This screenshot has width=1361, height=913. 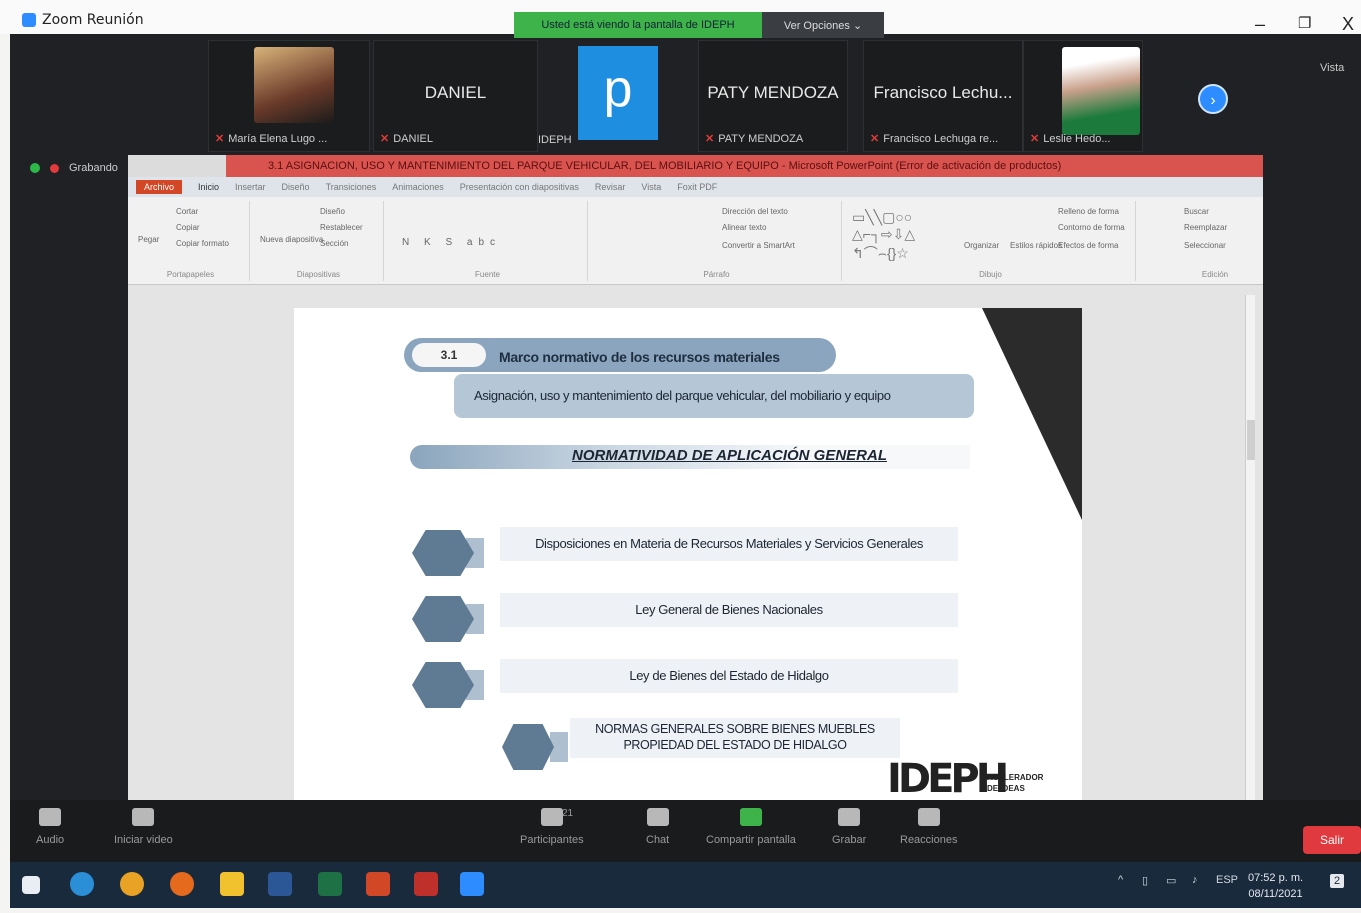 What do you see at coordinates (657, 827) in the screenshot?
I see `chat-button: Chat` at bounding box center [657, 827].